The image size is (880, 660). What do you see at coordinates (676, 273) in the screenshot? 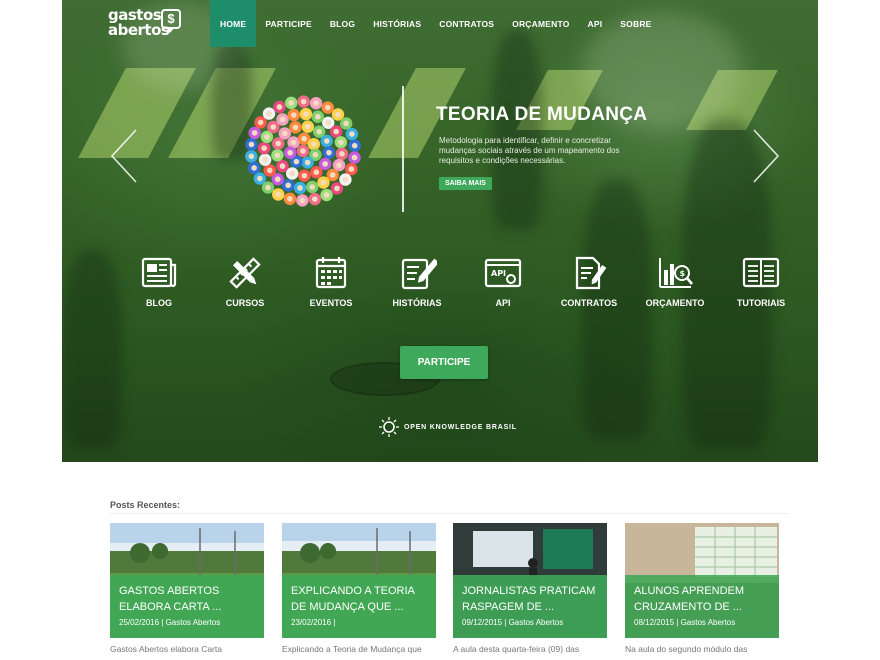
I see `budget-chart-icon: $` at bounding box center [676, 273].